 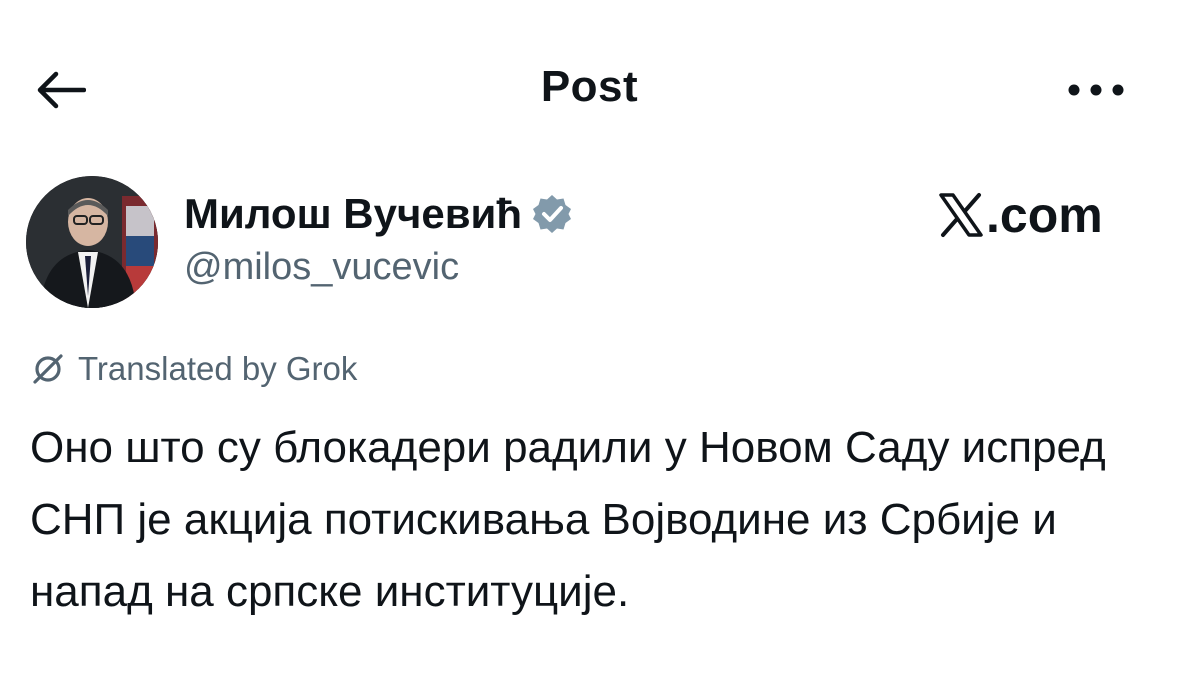 What do you see at coordinates (218, 368) in the screenshot?
I see `translation-label: Translated by Grok` at bounding box center [218, 368].